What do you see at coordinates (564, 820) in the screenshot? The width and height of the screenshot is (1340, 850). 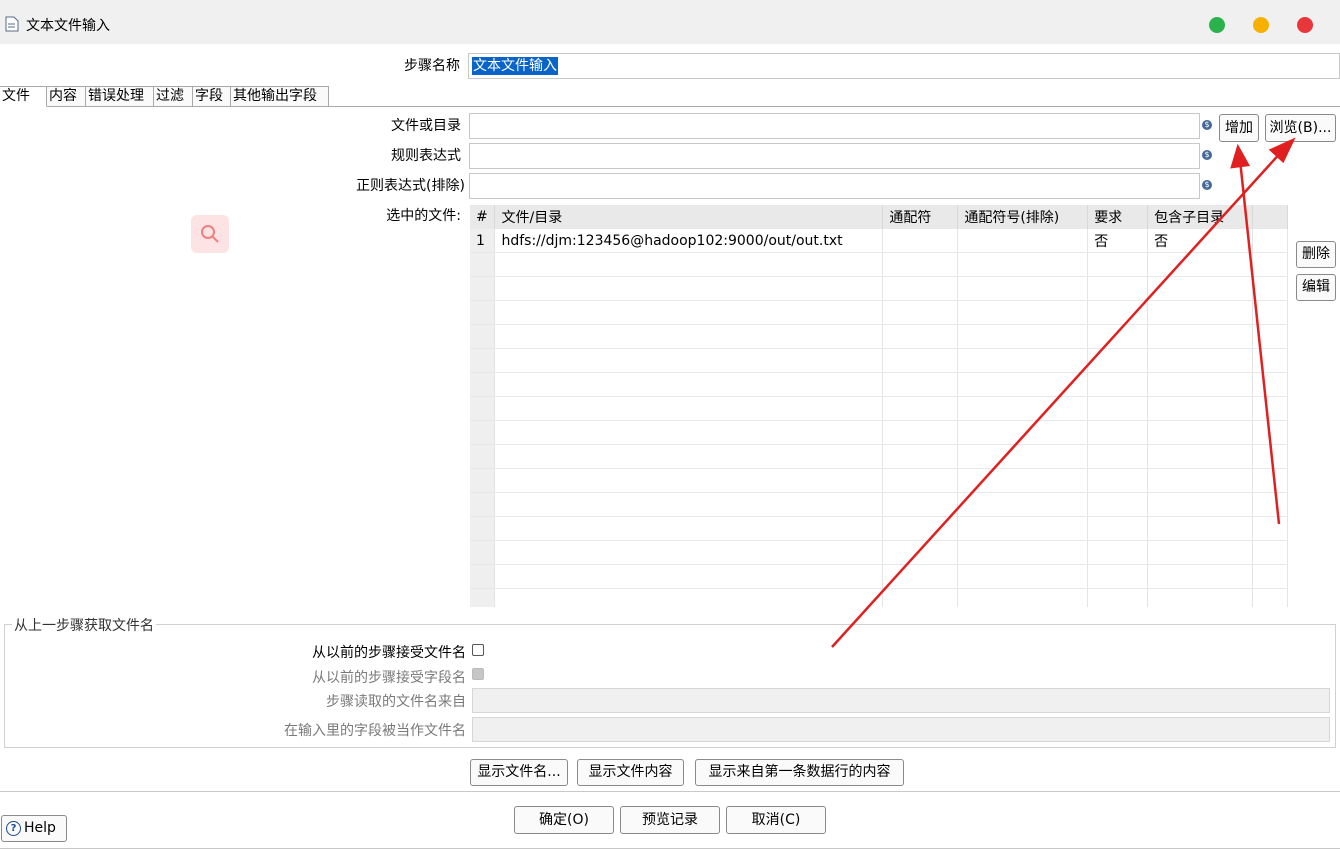 I see `ok-button: 确定(O)` at bounding box center [564, 820].